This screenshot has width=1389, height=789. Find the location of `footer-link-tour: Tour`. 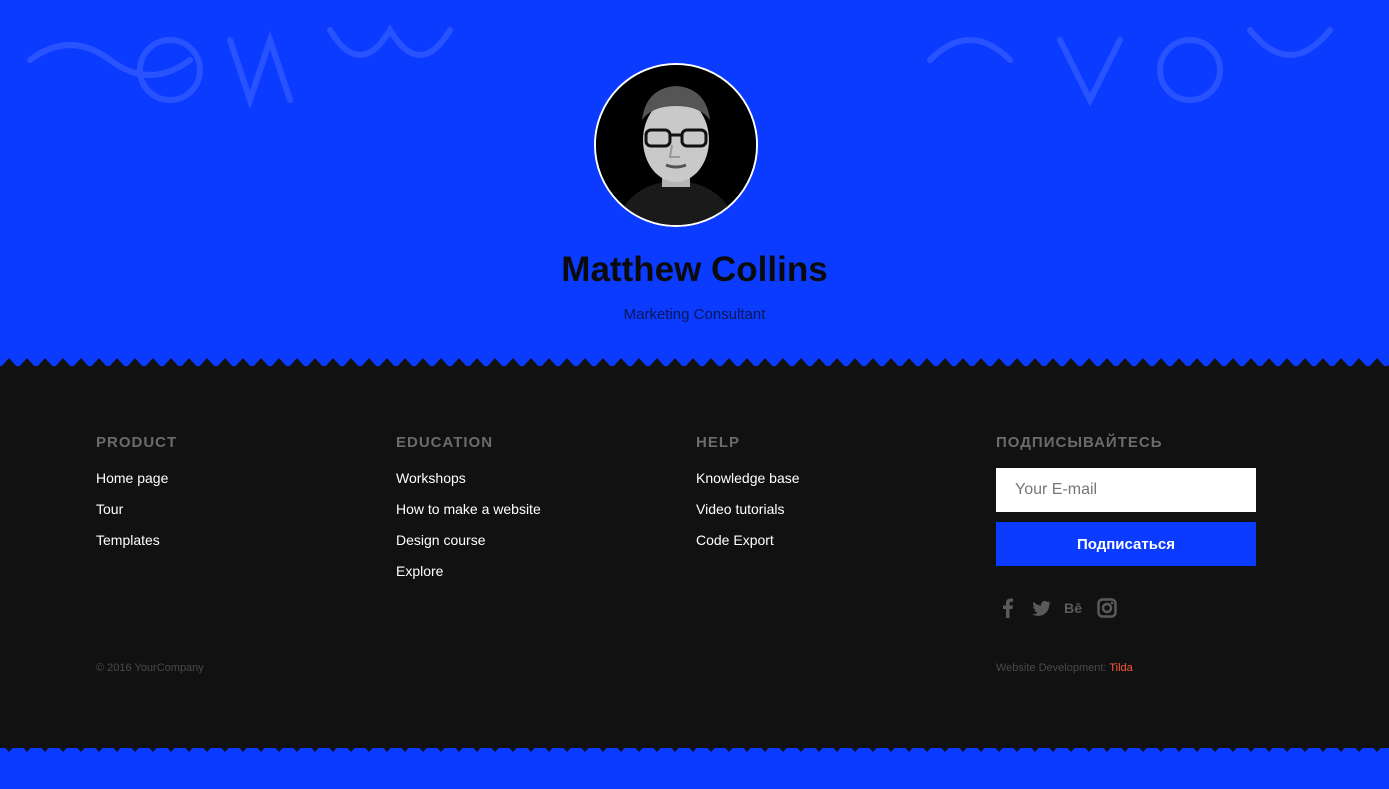

footer-link-tour: Tour is located at coordinates (236, 514).